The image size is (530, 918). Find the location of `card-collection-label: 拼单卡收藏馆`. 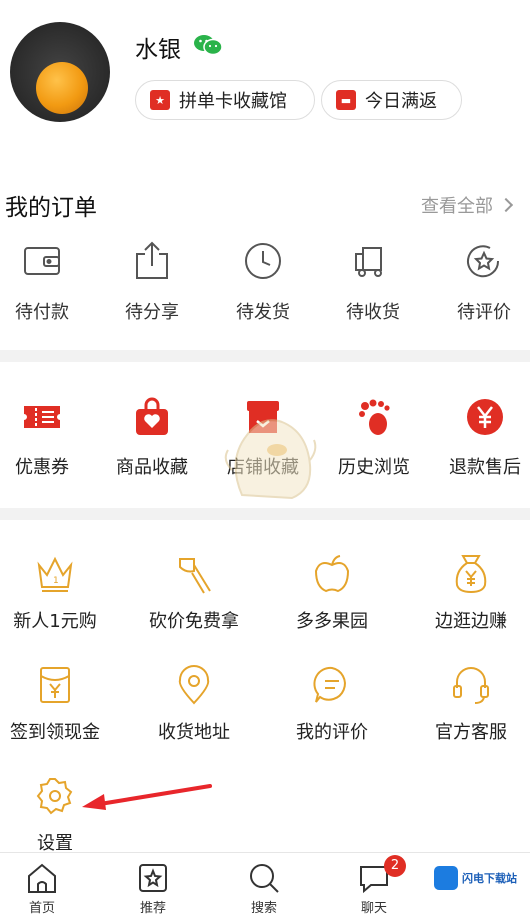

card-collection-label: 拼单卡收藏馆 is located at coordinates (233, 101).